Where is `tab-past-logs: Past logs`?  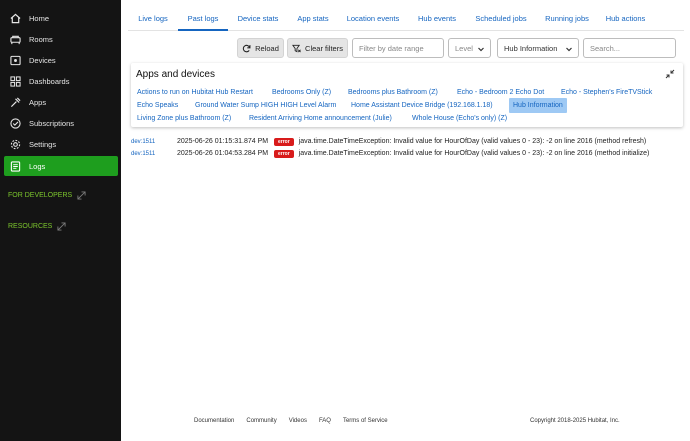
tab-past-logs: Past logs is located at coordinates (203, 18).